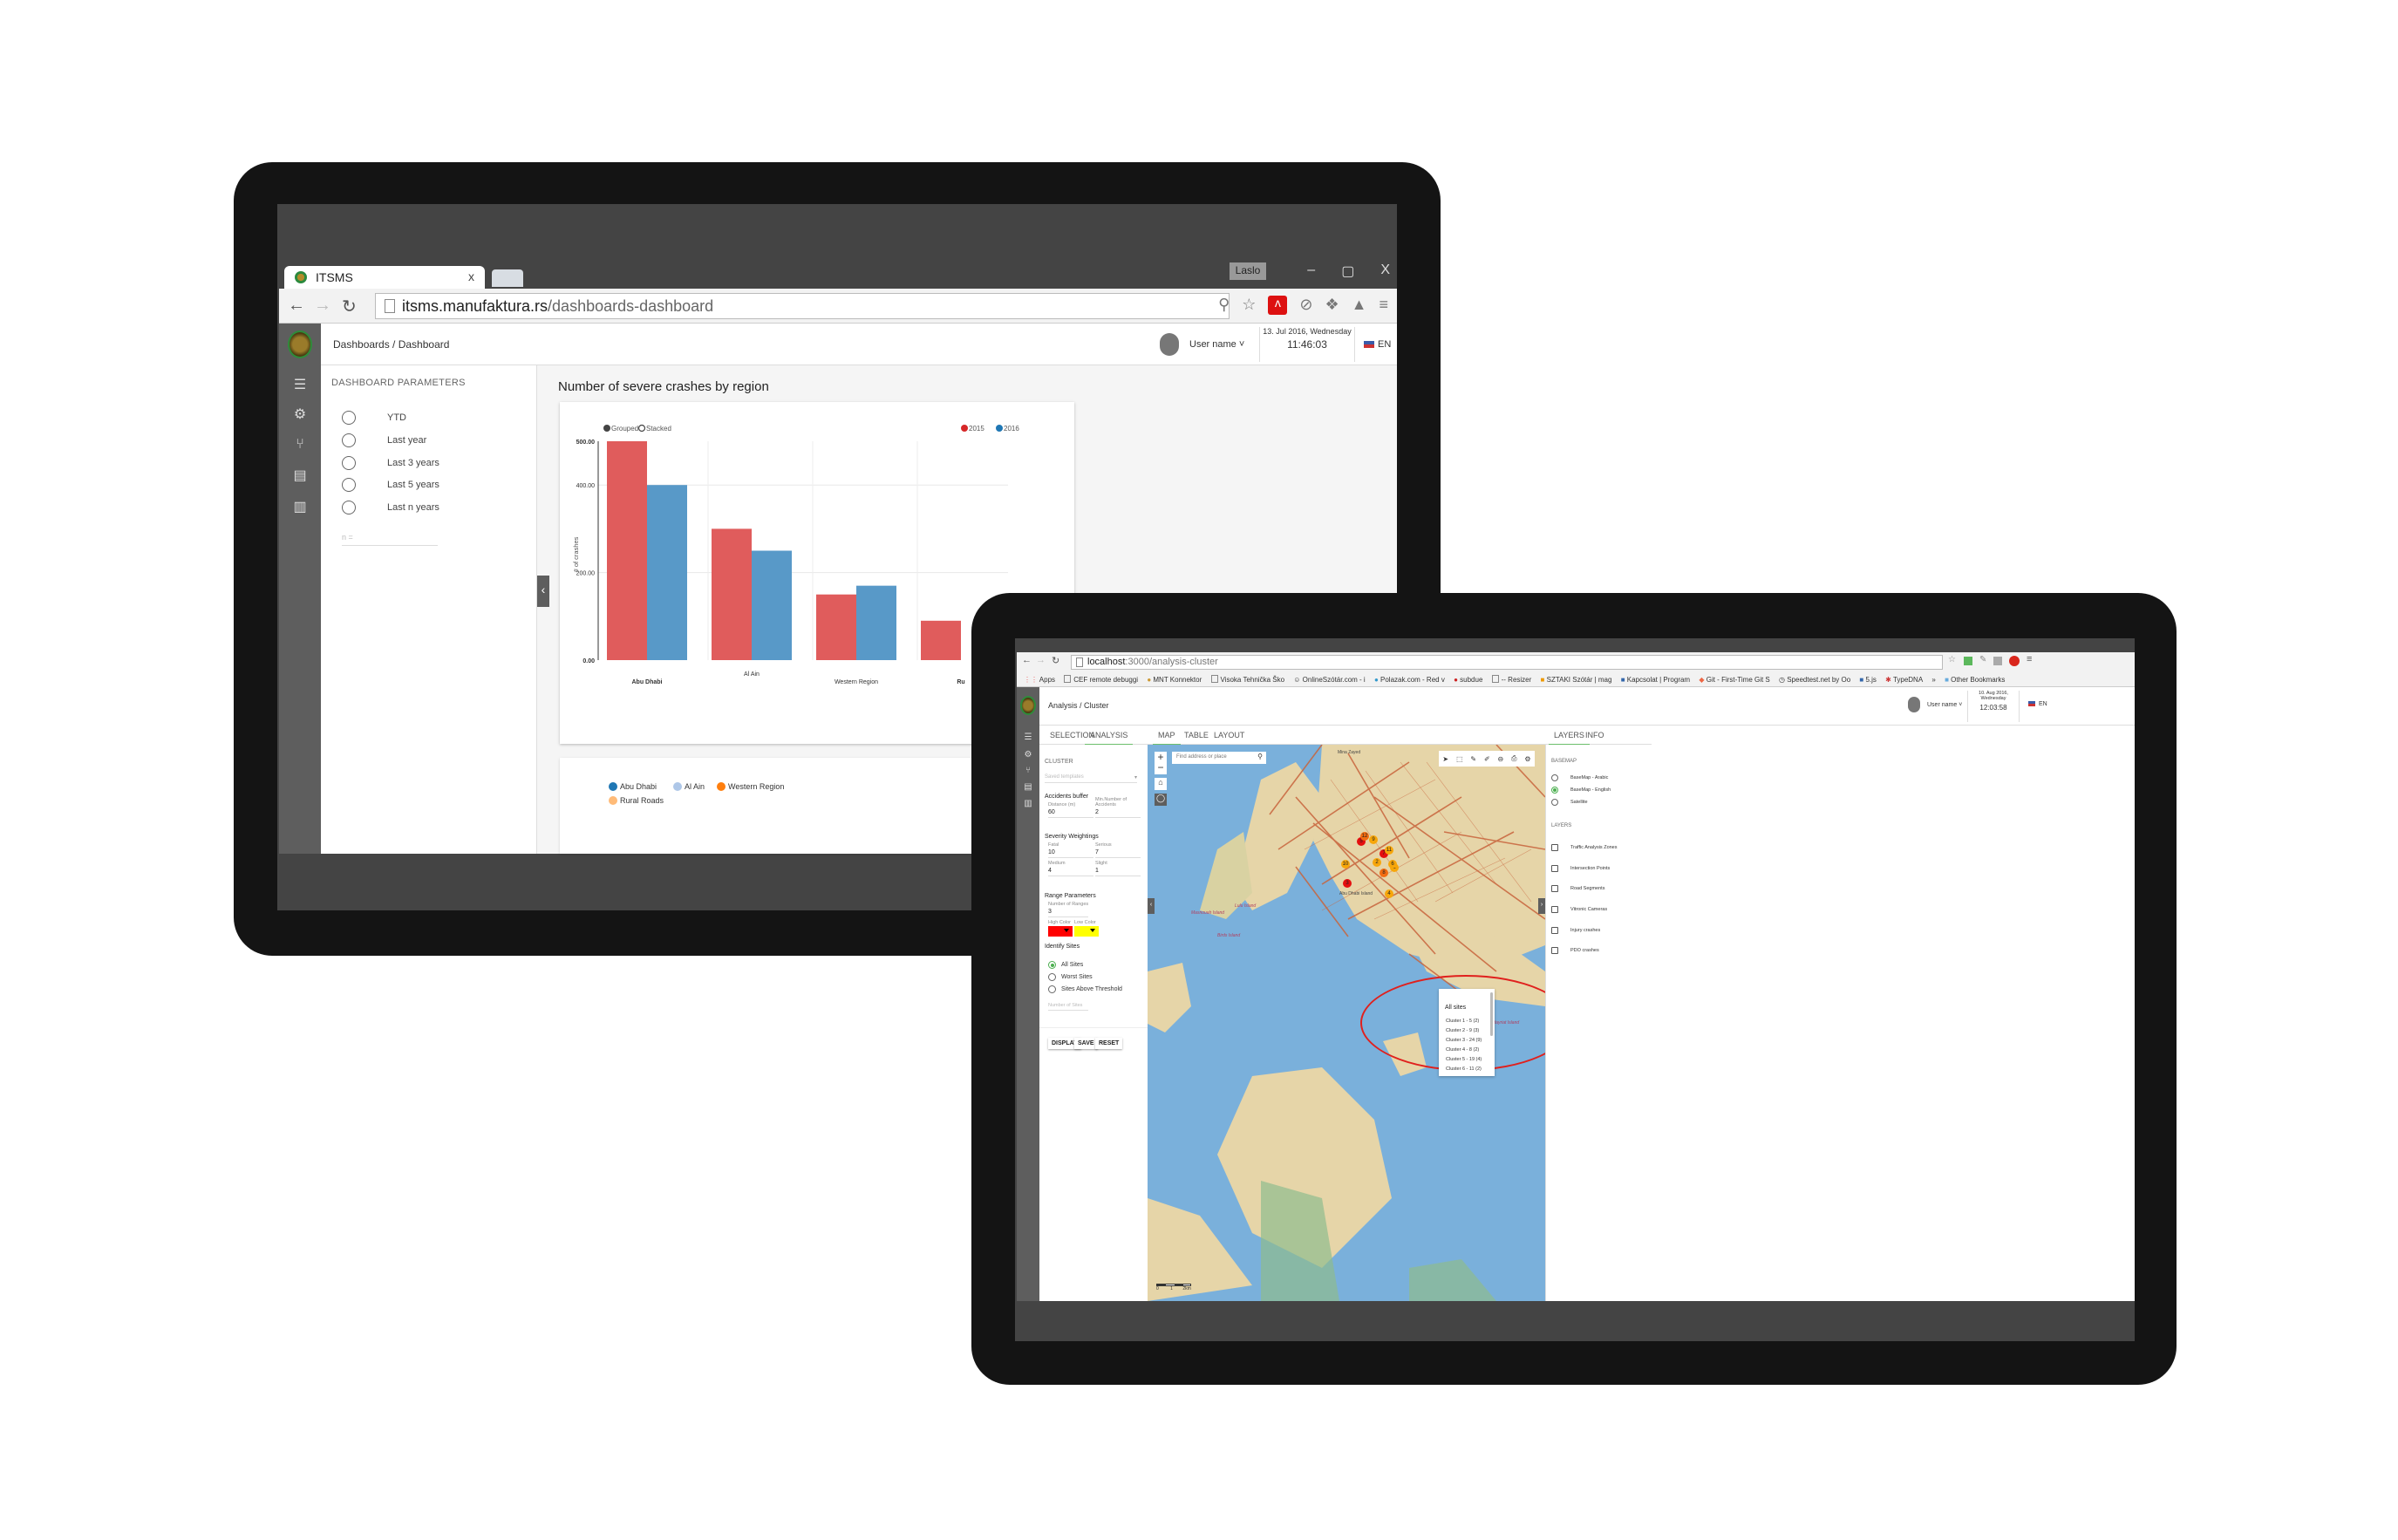 The width and height of the screenshot is (2398, 1540). Describe the element at coordinates (1086, 932) in the screenshot. I see `low-color-picker` at that location.